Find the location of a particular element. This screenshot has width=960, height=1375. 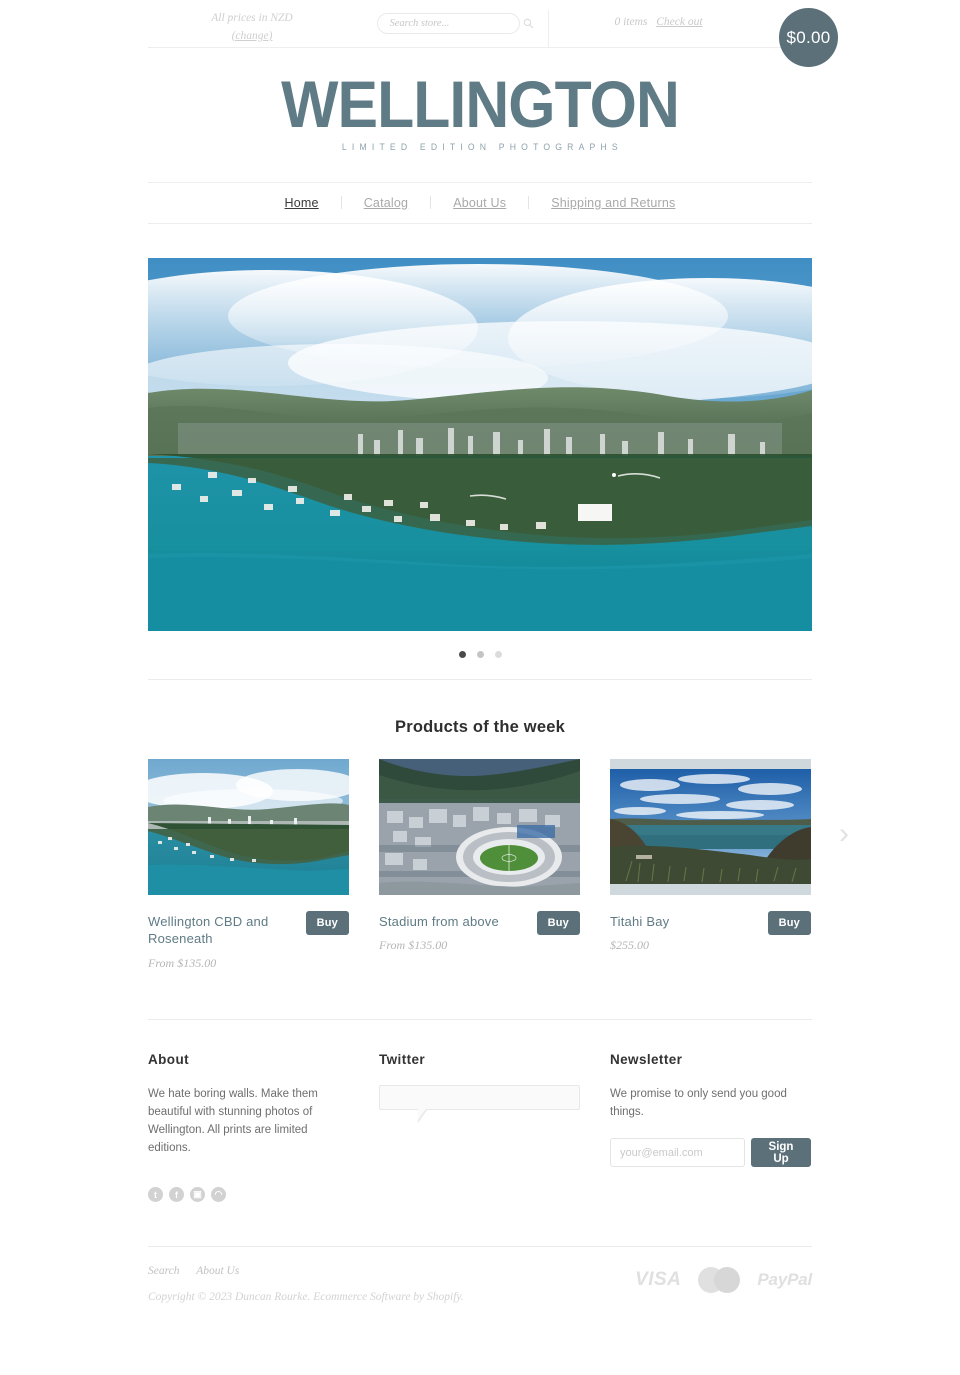

currency-notice: All prices in NZD (change) is located at coordinates (248, 28).